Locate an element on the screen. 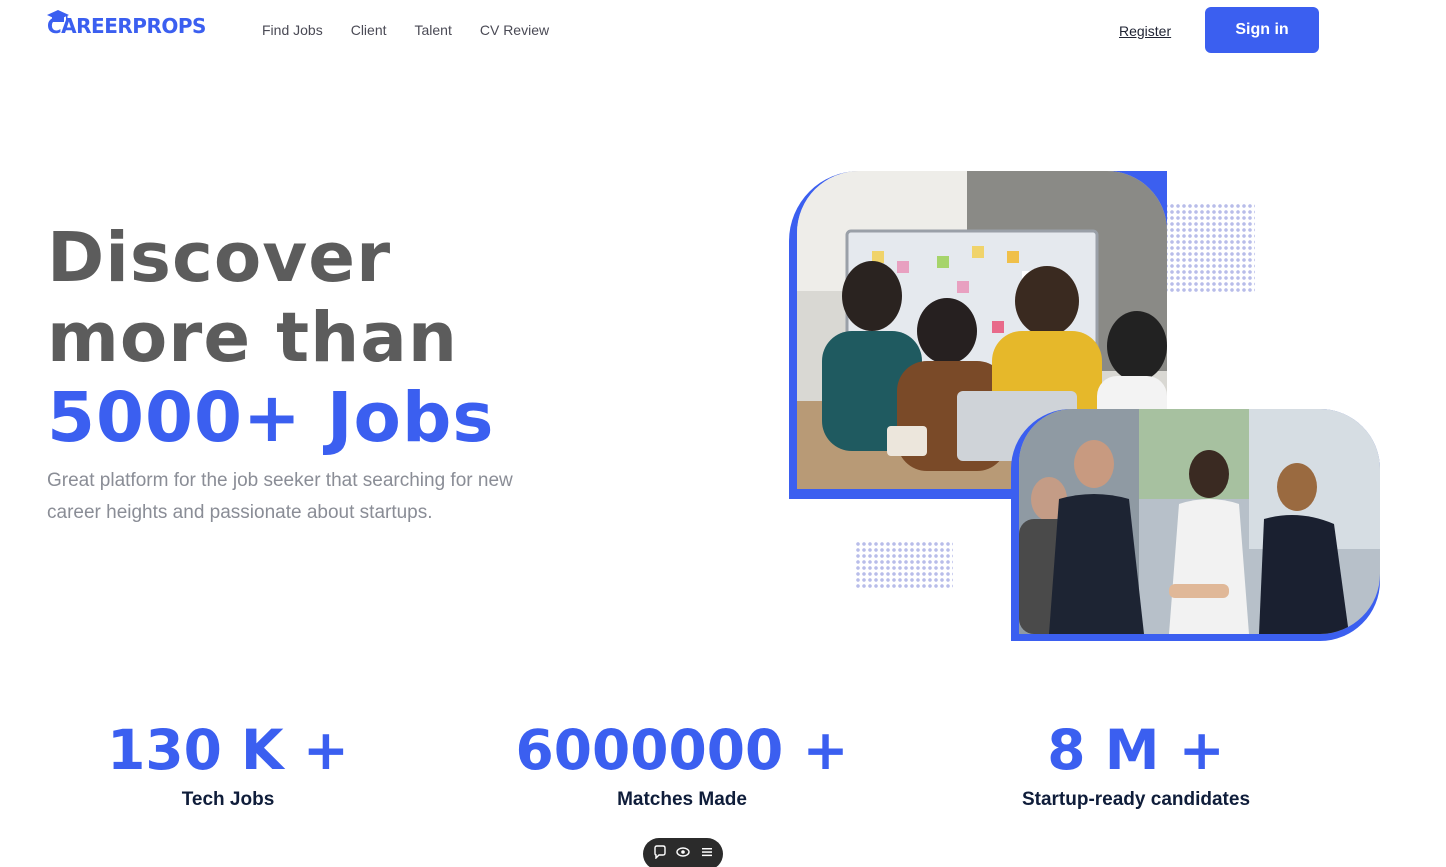  stat-label: Startup-ready candidates is located at coordinates (1136, 799).